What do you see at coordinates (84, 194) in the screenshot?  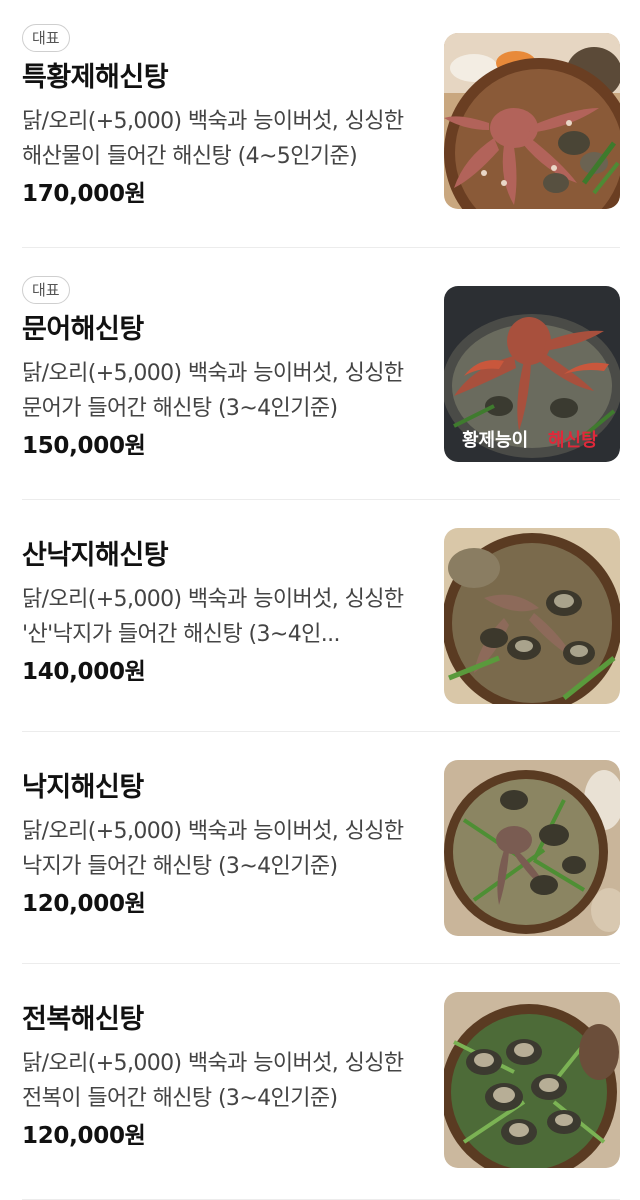 I see `menu-item-price: 170,000원` at bounding box center [84, 194].